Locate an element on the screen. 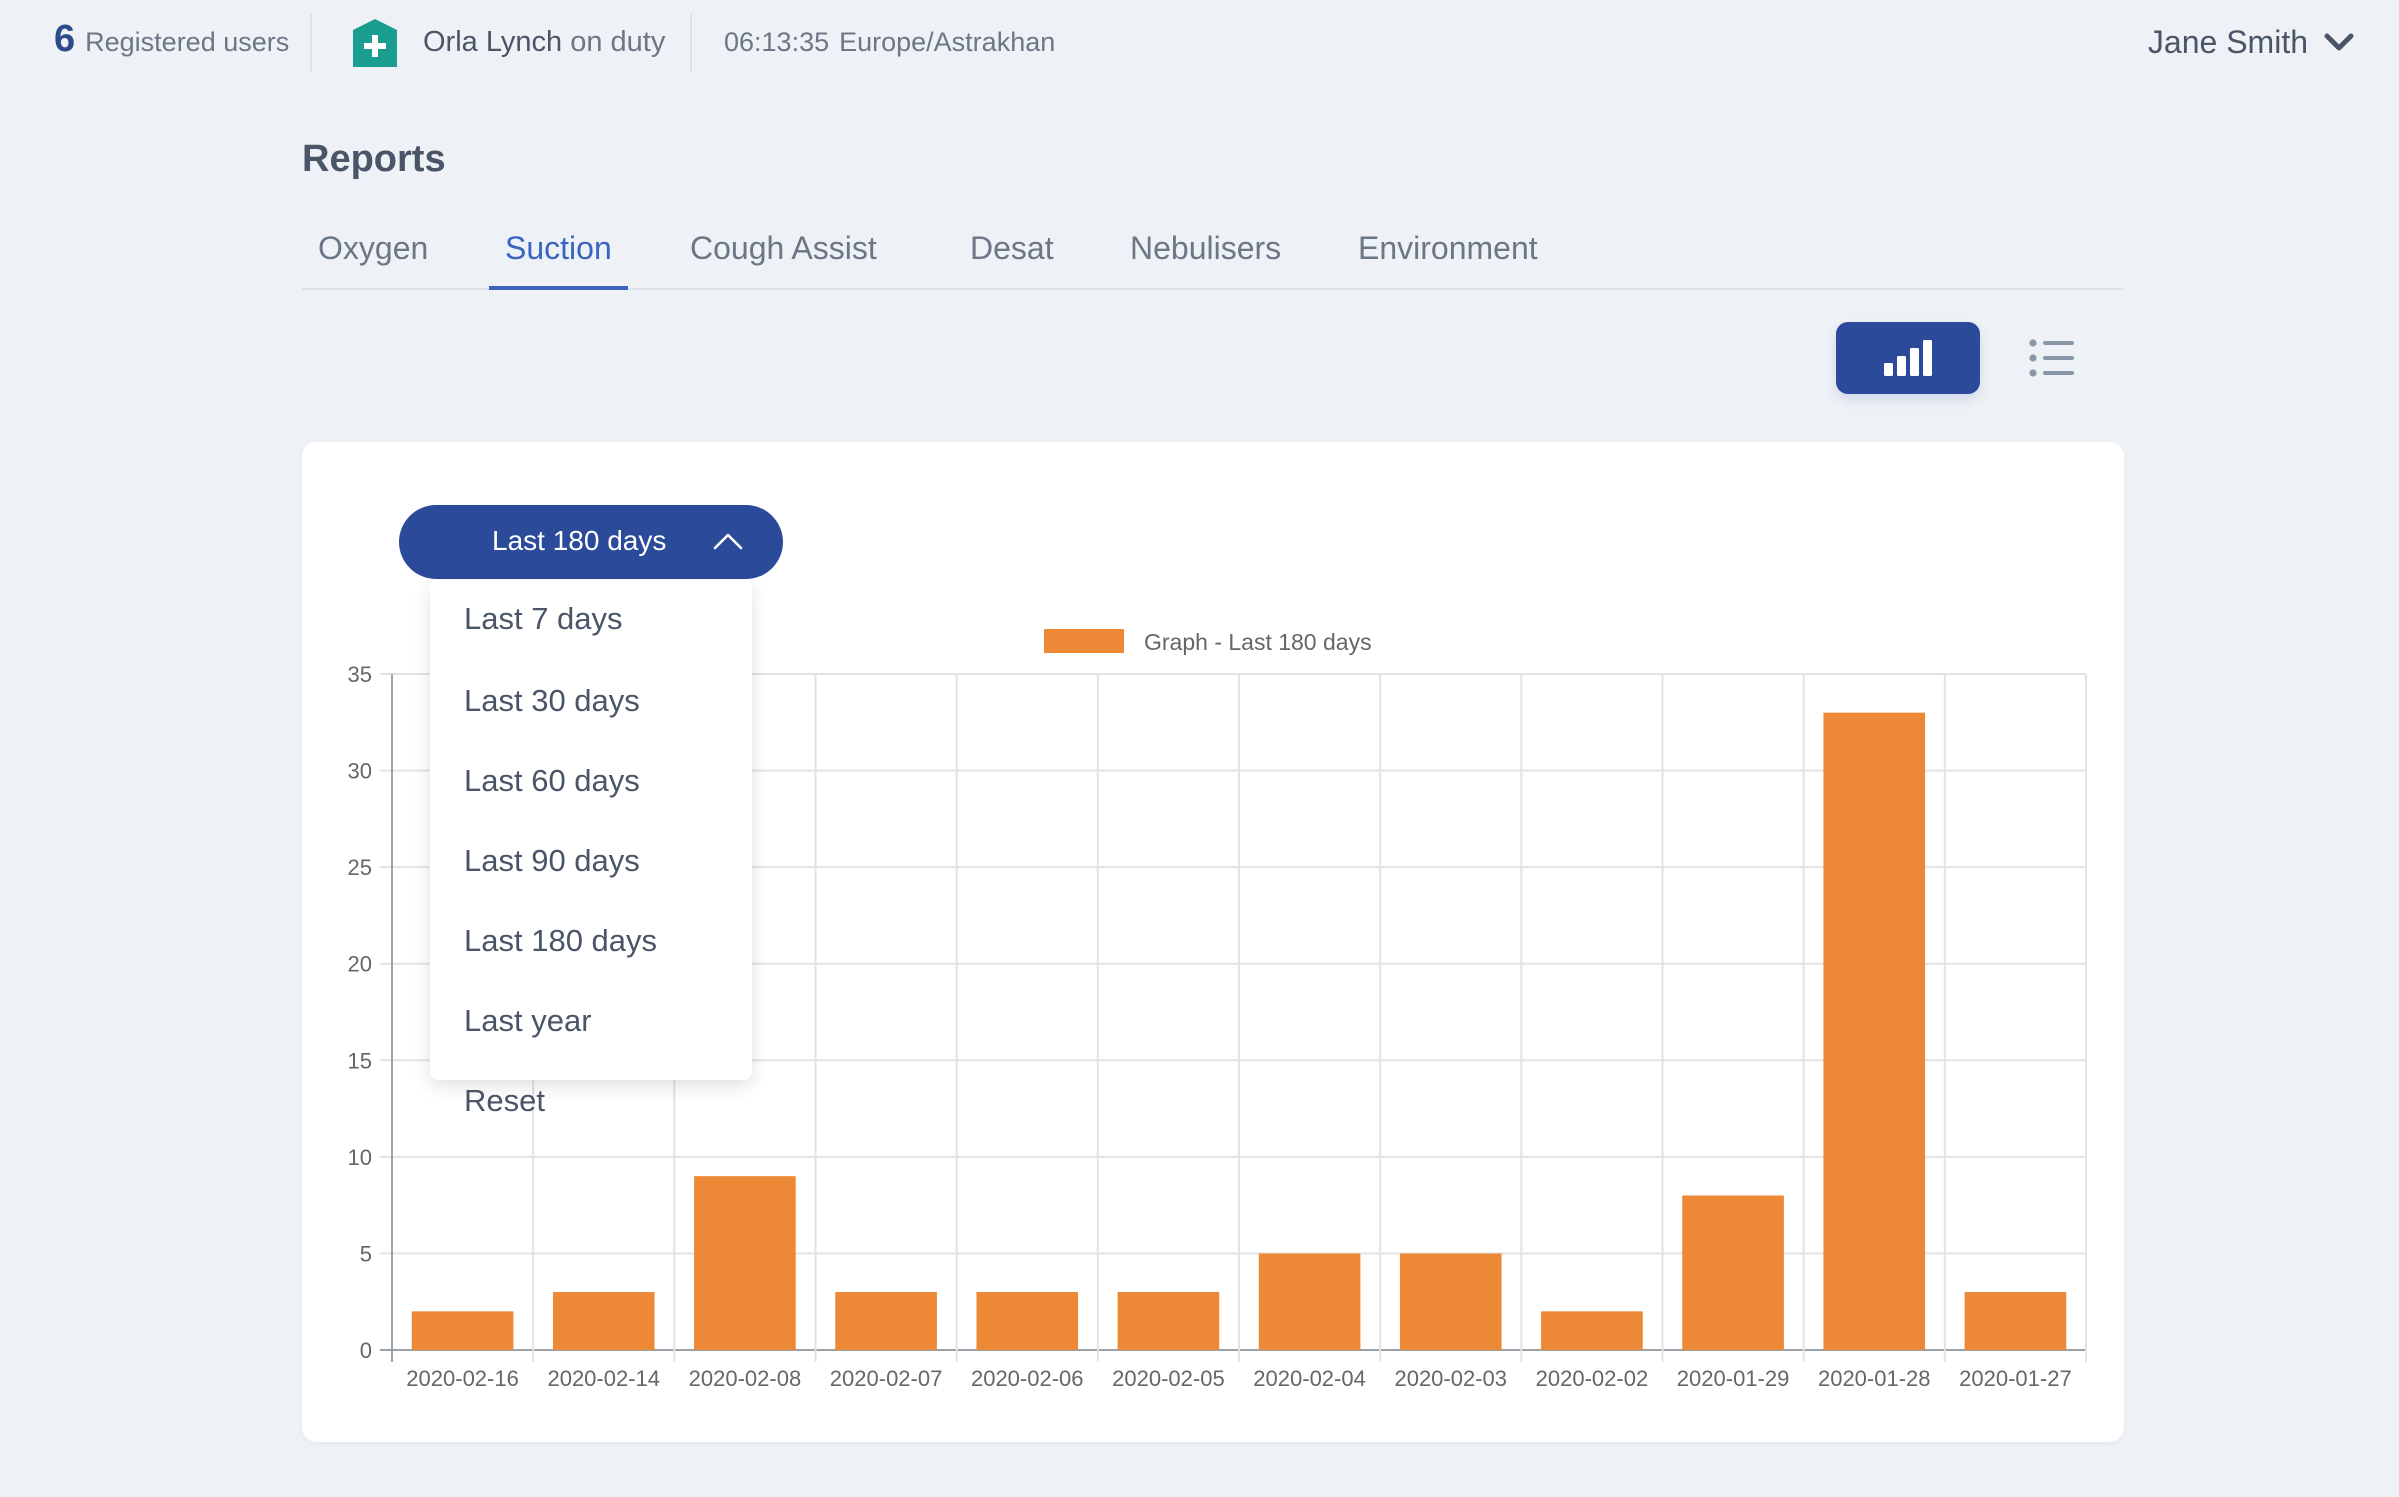  y-tick-label: 5 is located at coordinates (366, 1253).